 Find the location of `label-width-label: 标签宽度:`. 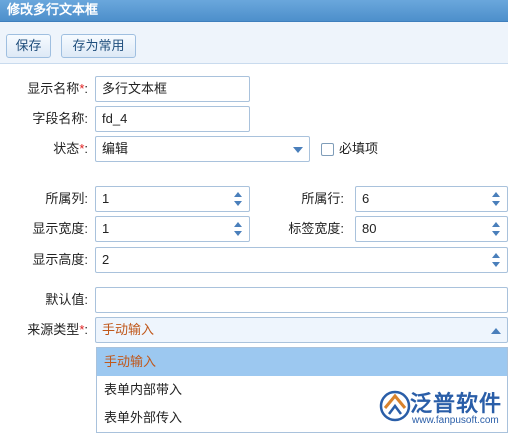

label-width-label: 标签宽度: is located at coordinates (316, 228).